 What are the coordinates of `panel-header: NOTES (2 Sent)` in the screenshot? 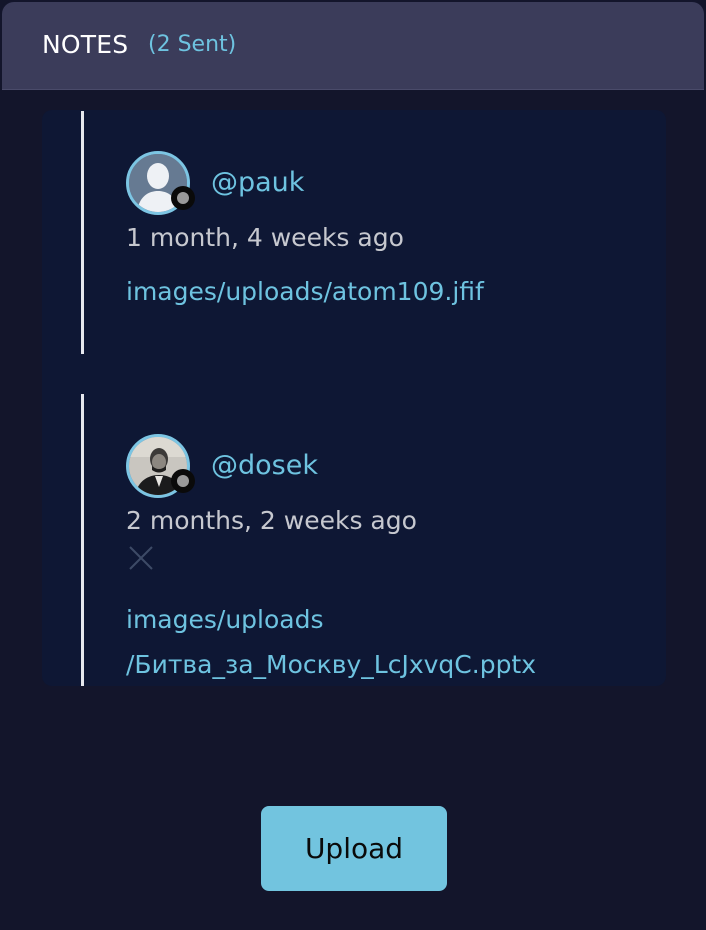 It's located at (353, 46).